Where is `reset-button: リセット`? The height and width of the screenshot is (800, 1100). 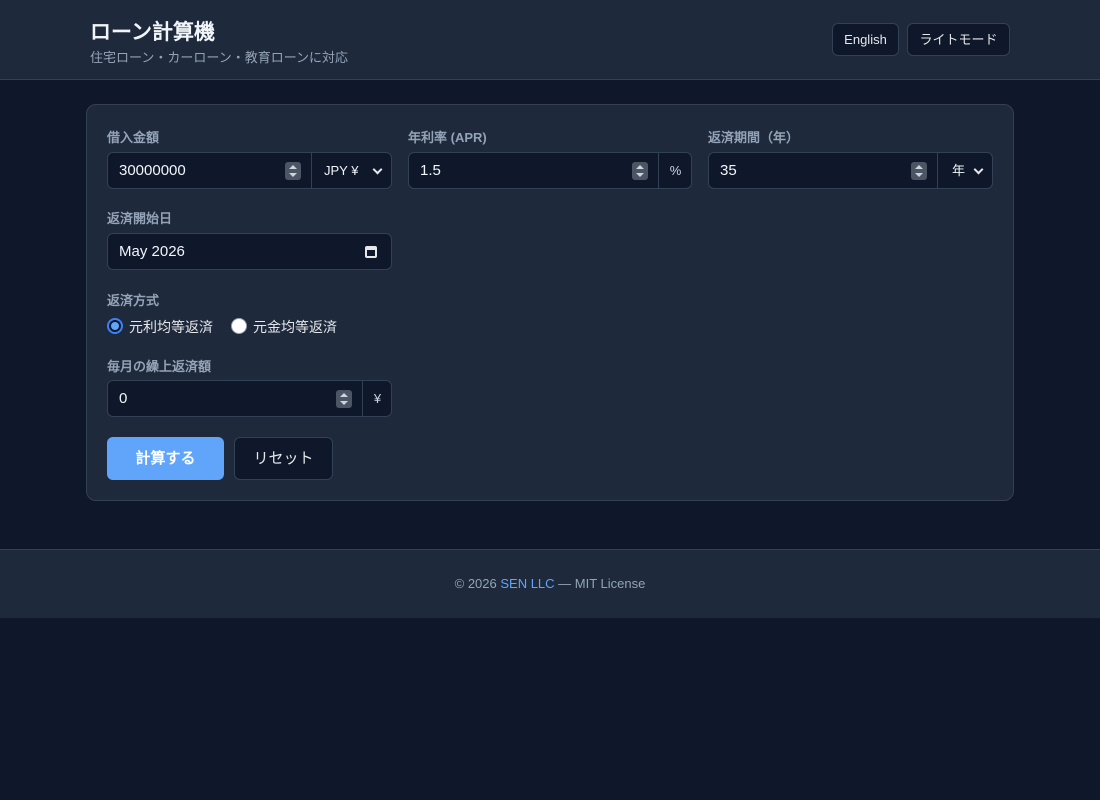
reset-button: リセット is located at coordinates (283, 458).